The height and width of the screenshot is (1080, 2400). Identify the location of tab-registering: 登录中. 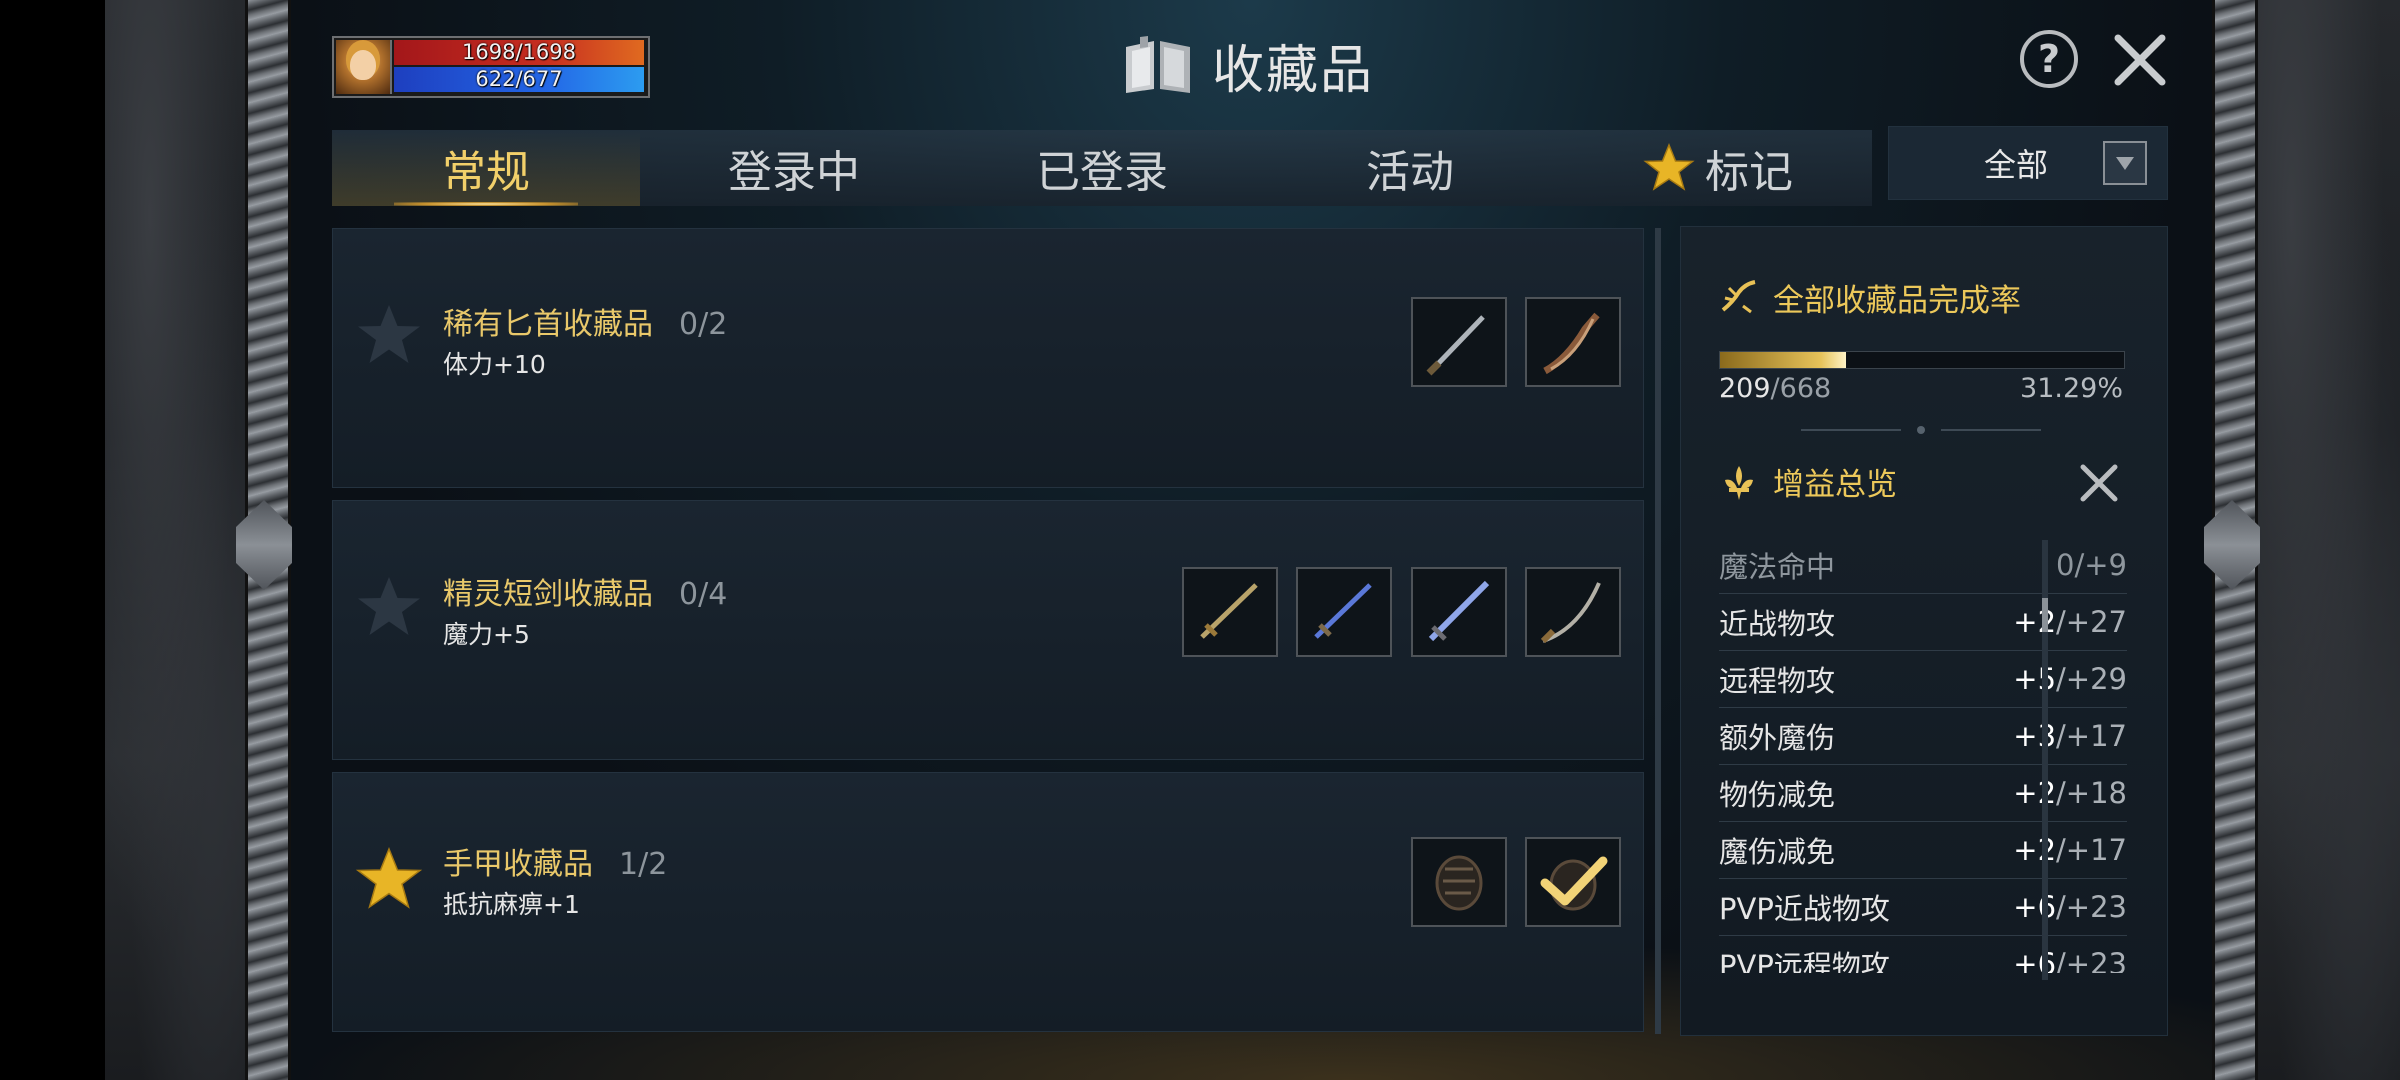
(794, 168).